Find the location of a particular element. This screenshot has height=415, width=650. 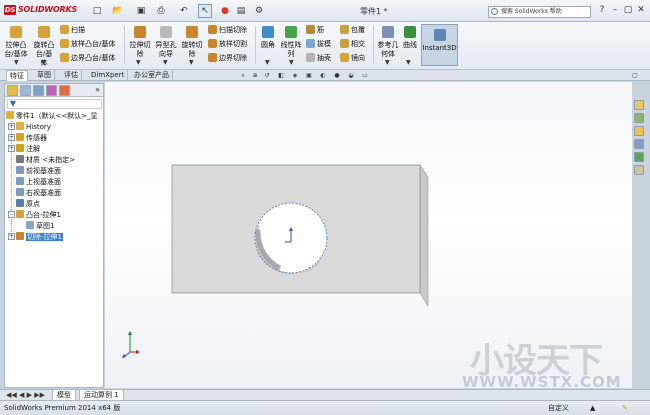

collapse-boss-extrude-icon: – is located at coordinates (11, 214).